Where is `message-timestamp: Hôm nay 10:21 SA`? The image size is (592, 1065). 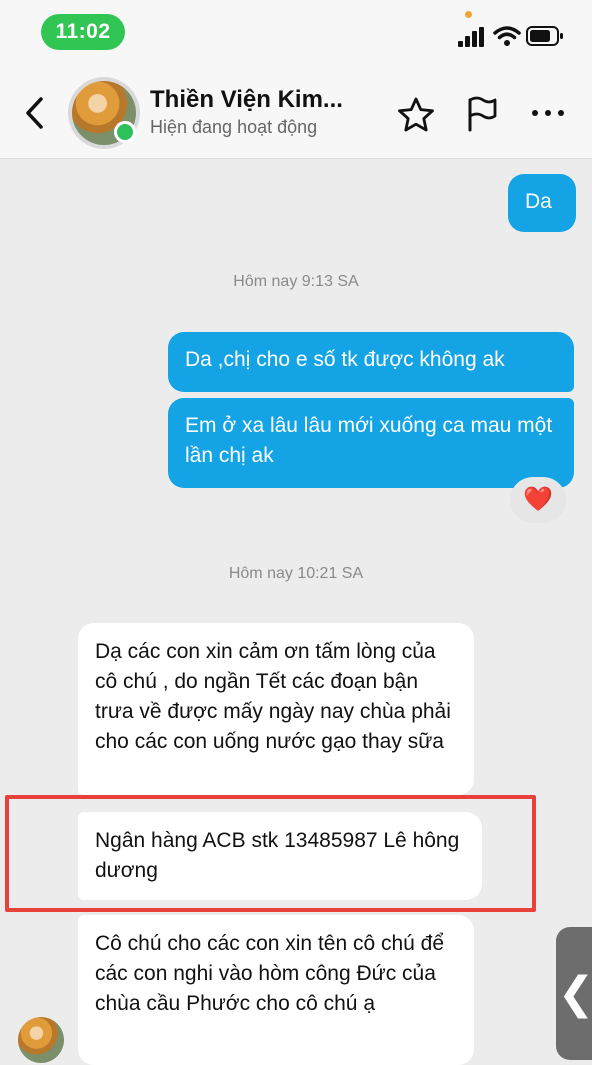 message-timestamp: Hôm nay 10:21 SA is located at coordinates (296, 573).